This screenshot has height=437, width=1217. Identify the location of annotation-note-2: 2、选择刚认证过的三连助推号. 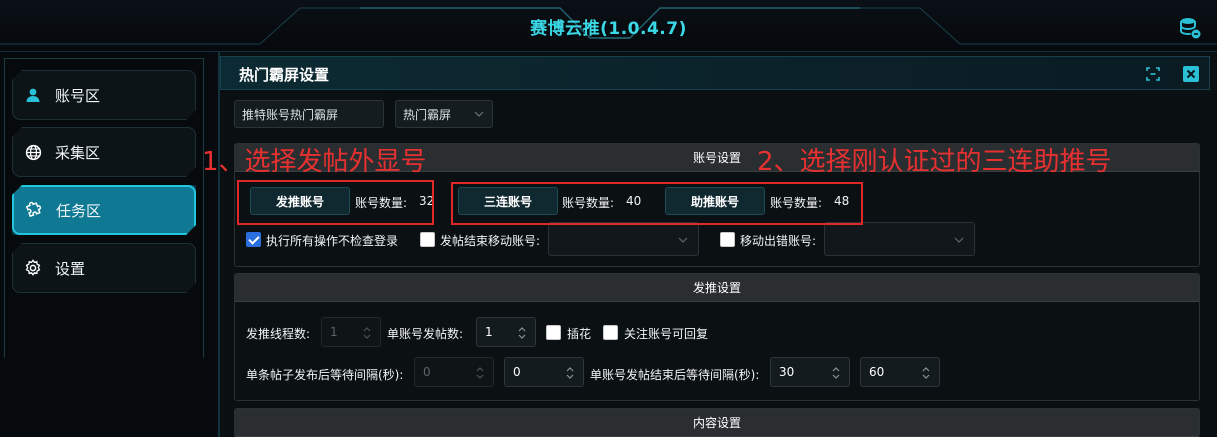
(934, 162).